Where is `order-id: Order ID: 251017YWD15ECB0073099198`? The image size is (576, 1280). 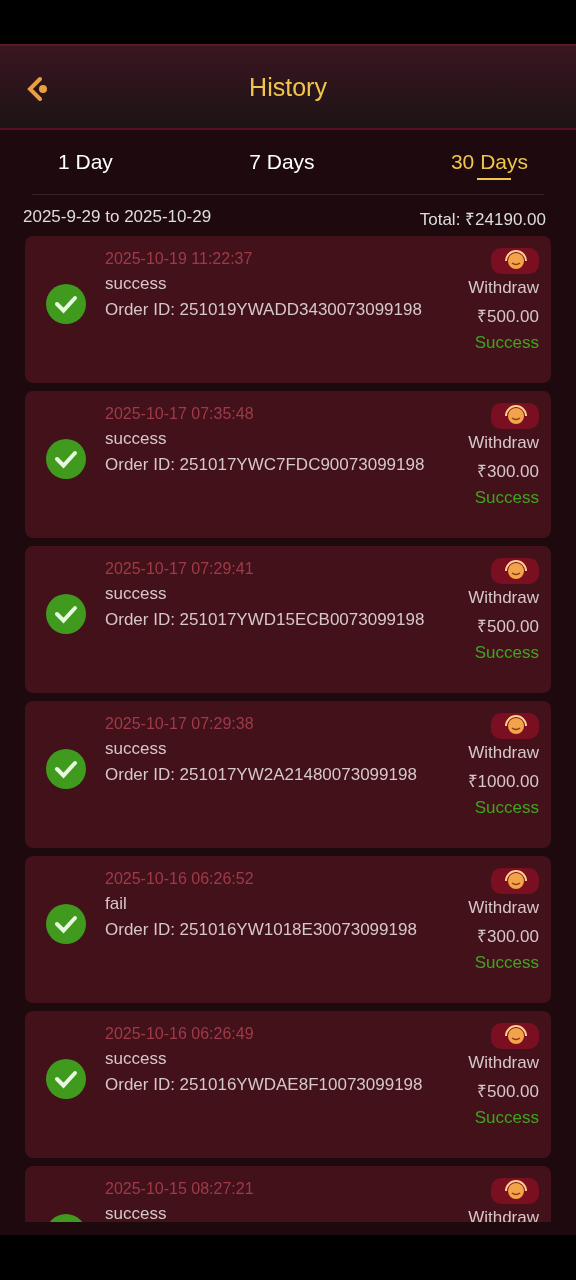 order-id: Order ID: 251017YWD15ECB0073099198 is located at coordinates (265, 620).